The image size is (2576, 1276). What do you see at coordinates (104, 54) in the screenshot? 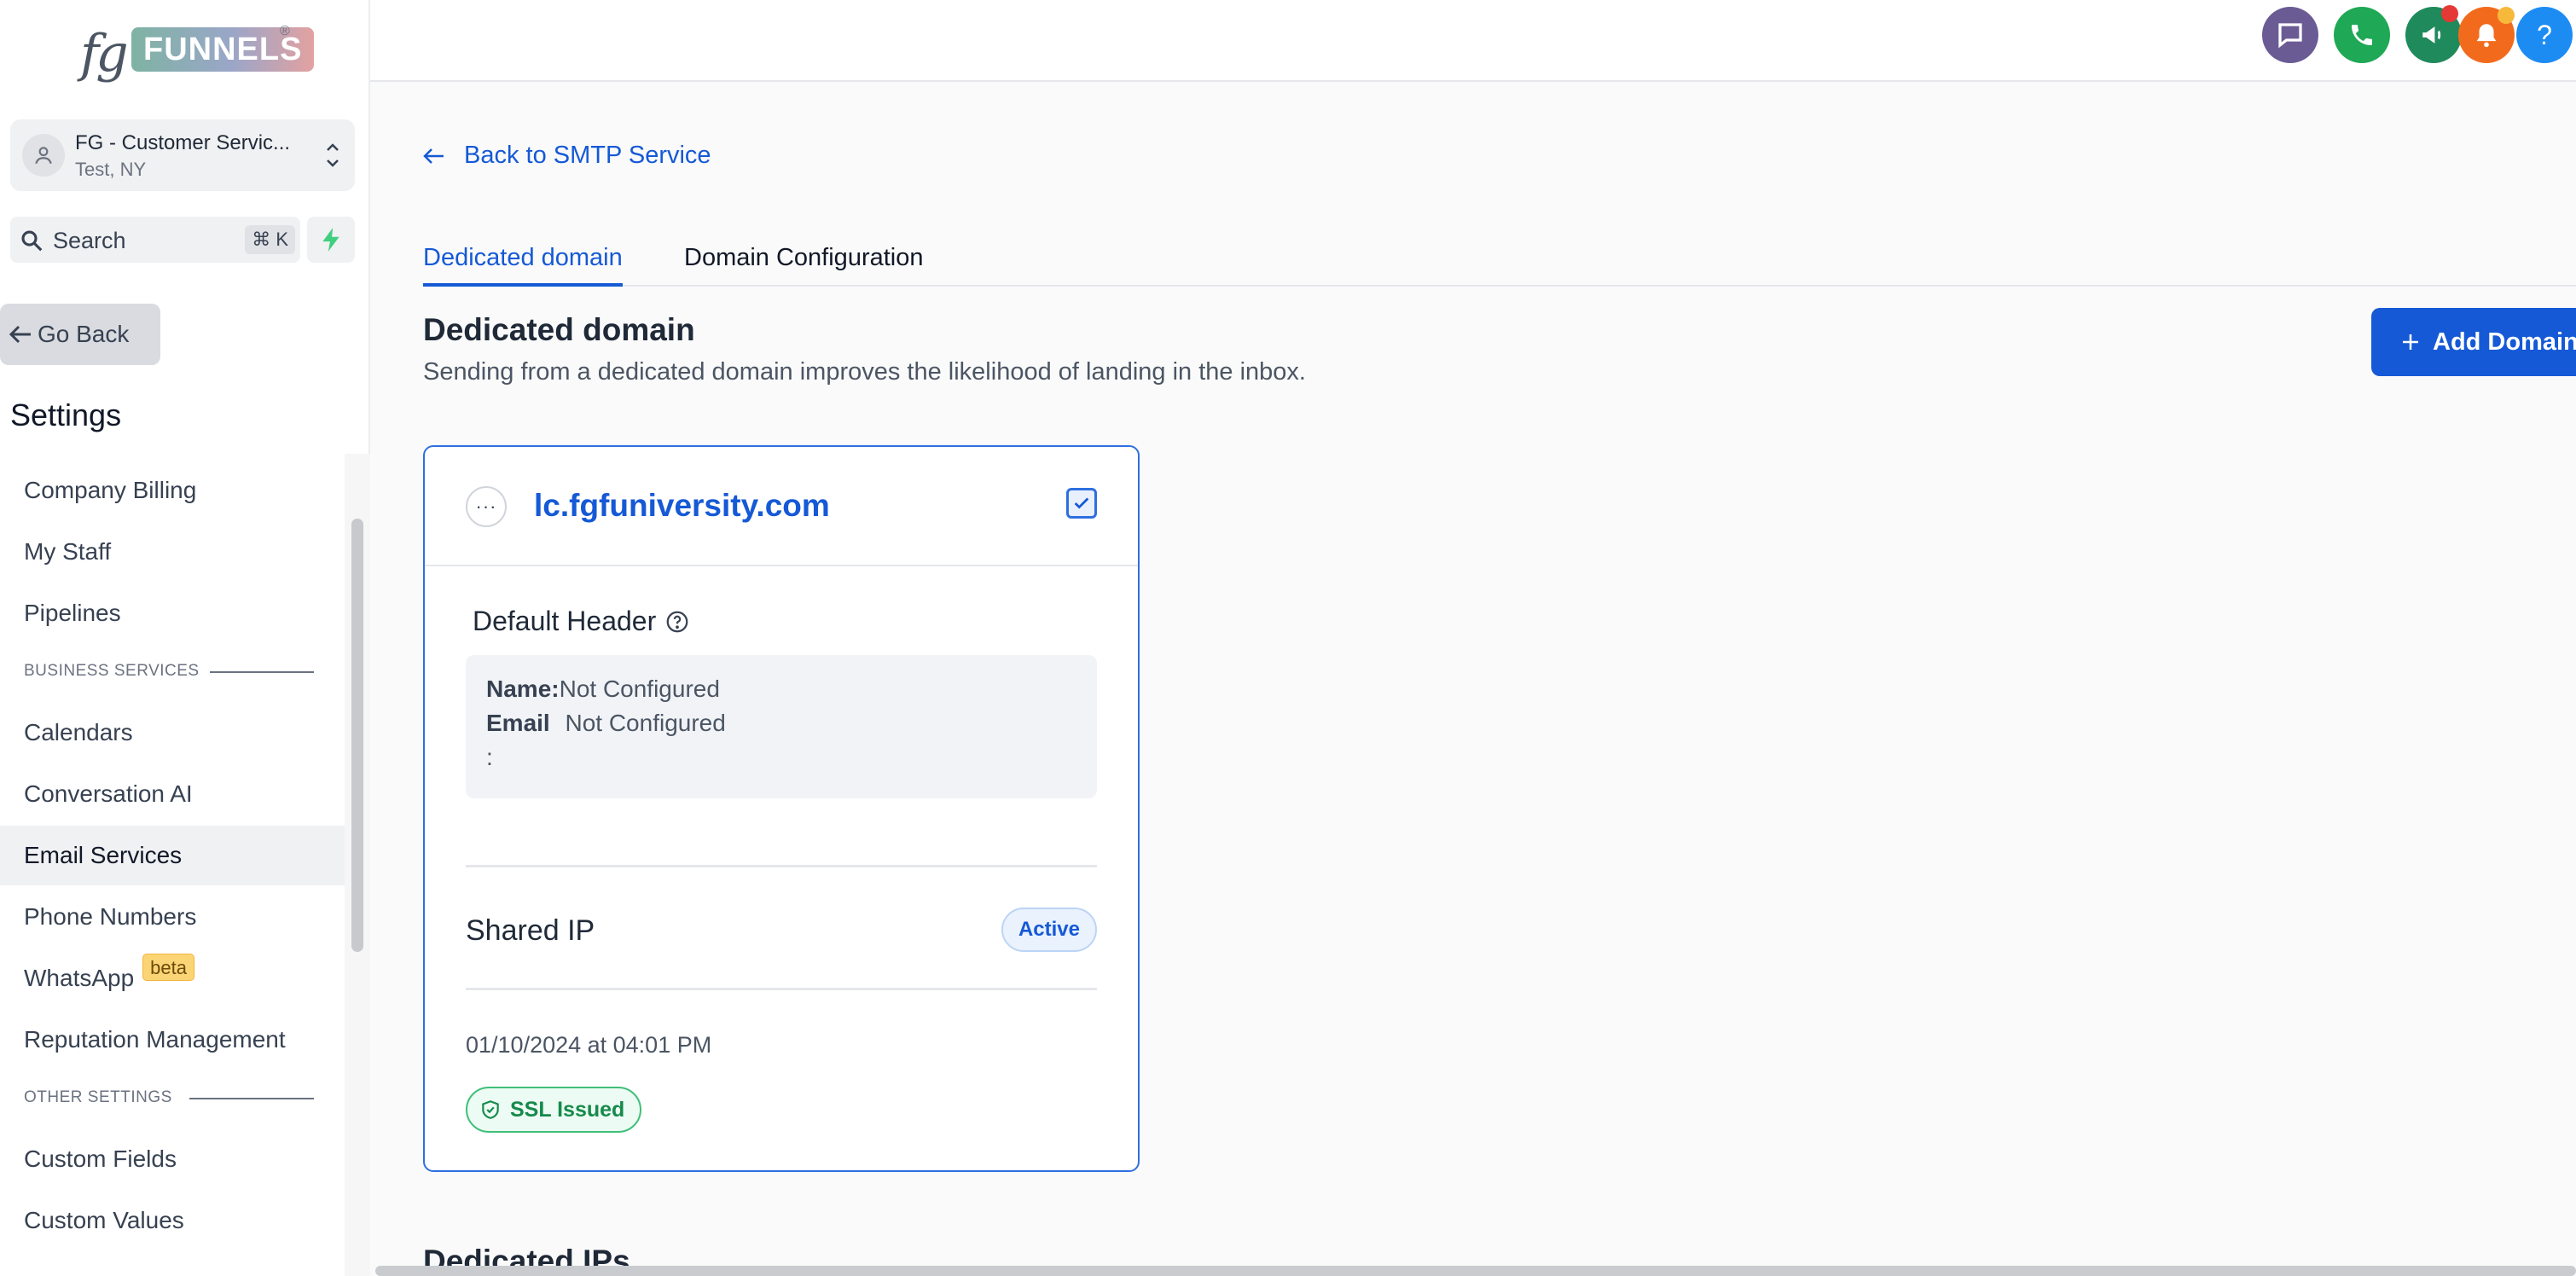
I see `logo-prefix: fg` at bounding box center [104, 54].